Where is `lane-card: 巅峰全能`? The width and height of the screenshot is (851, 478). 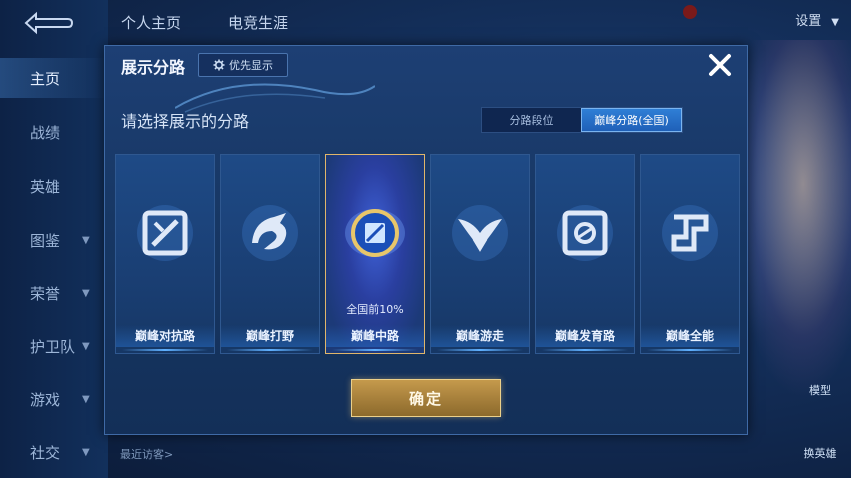
lane-card: 巅峰全能 is located at coordinates (690, 254).